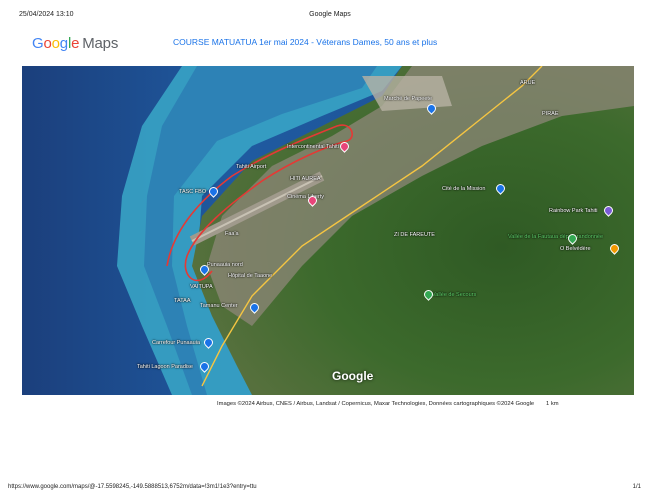  Describe the element at coordinates (313, 147) in the screenshot. I see `label-intercontinental: Intercontinental Tahiti` at that location.